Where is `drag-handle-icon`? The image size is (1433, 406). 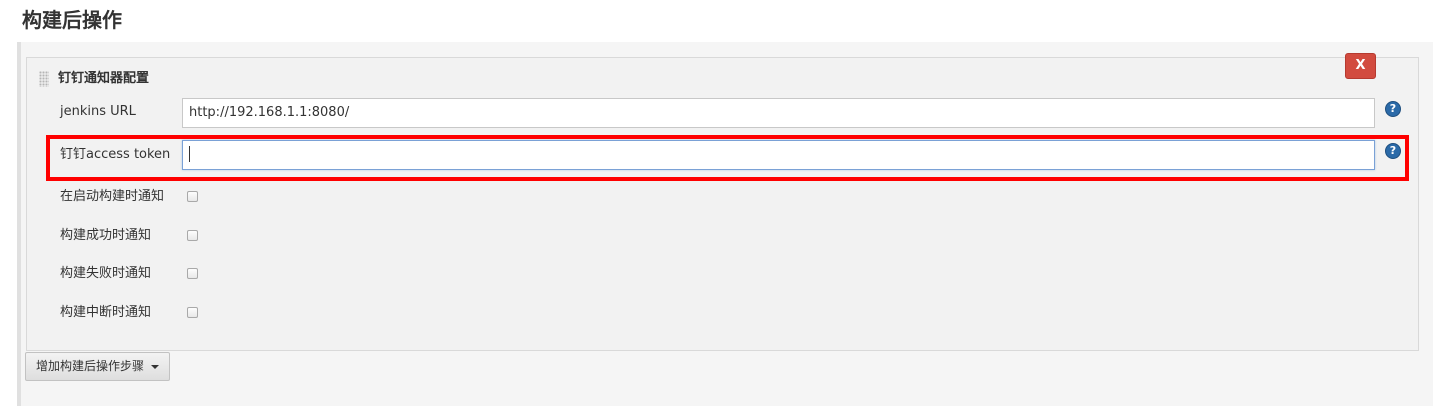 drag-handle-icon is located at coordinates (44, 79).